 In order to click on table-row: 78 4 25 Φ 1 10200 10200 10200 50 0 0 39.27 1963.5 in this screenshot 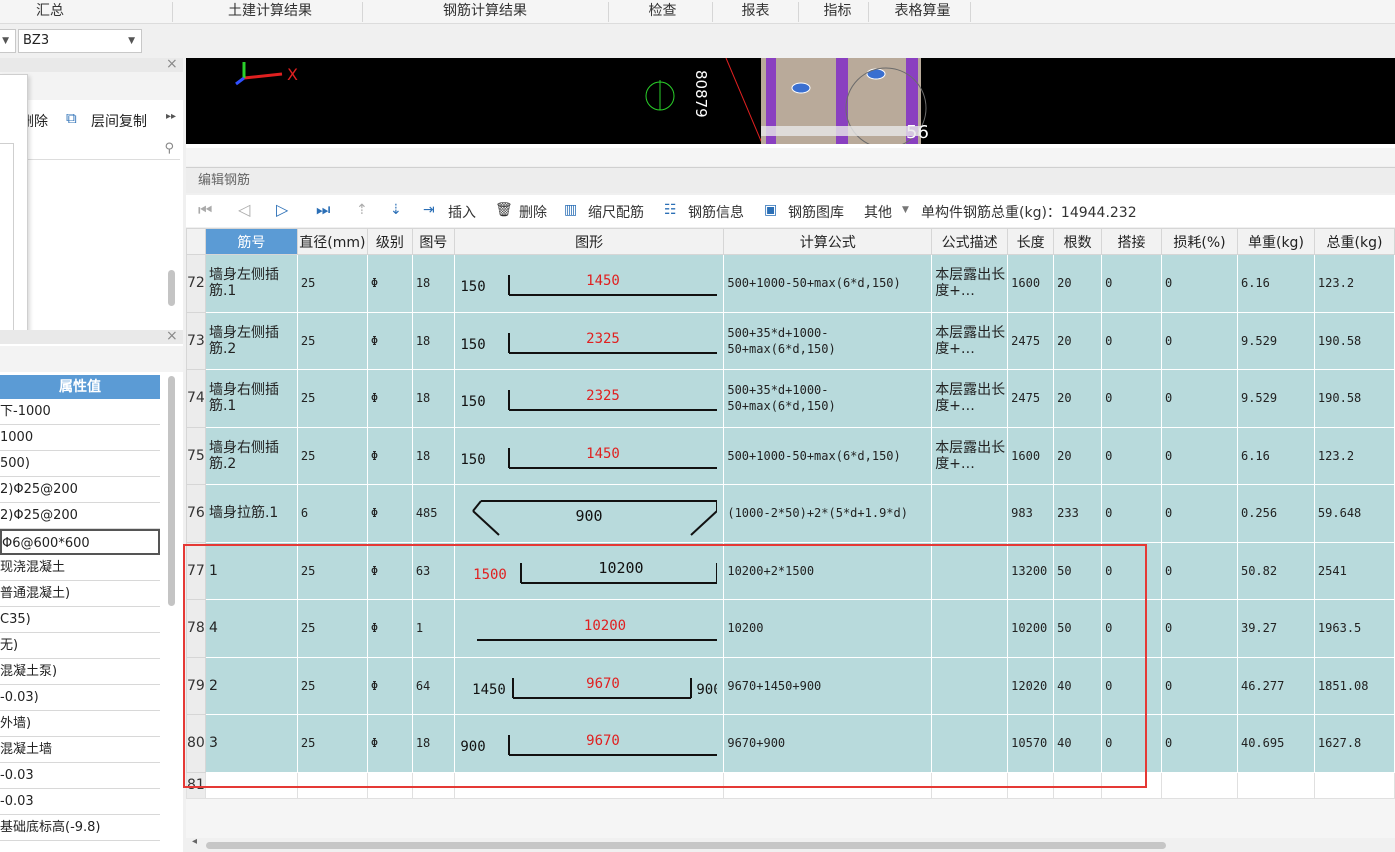, I will do `click(790, 628)`.